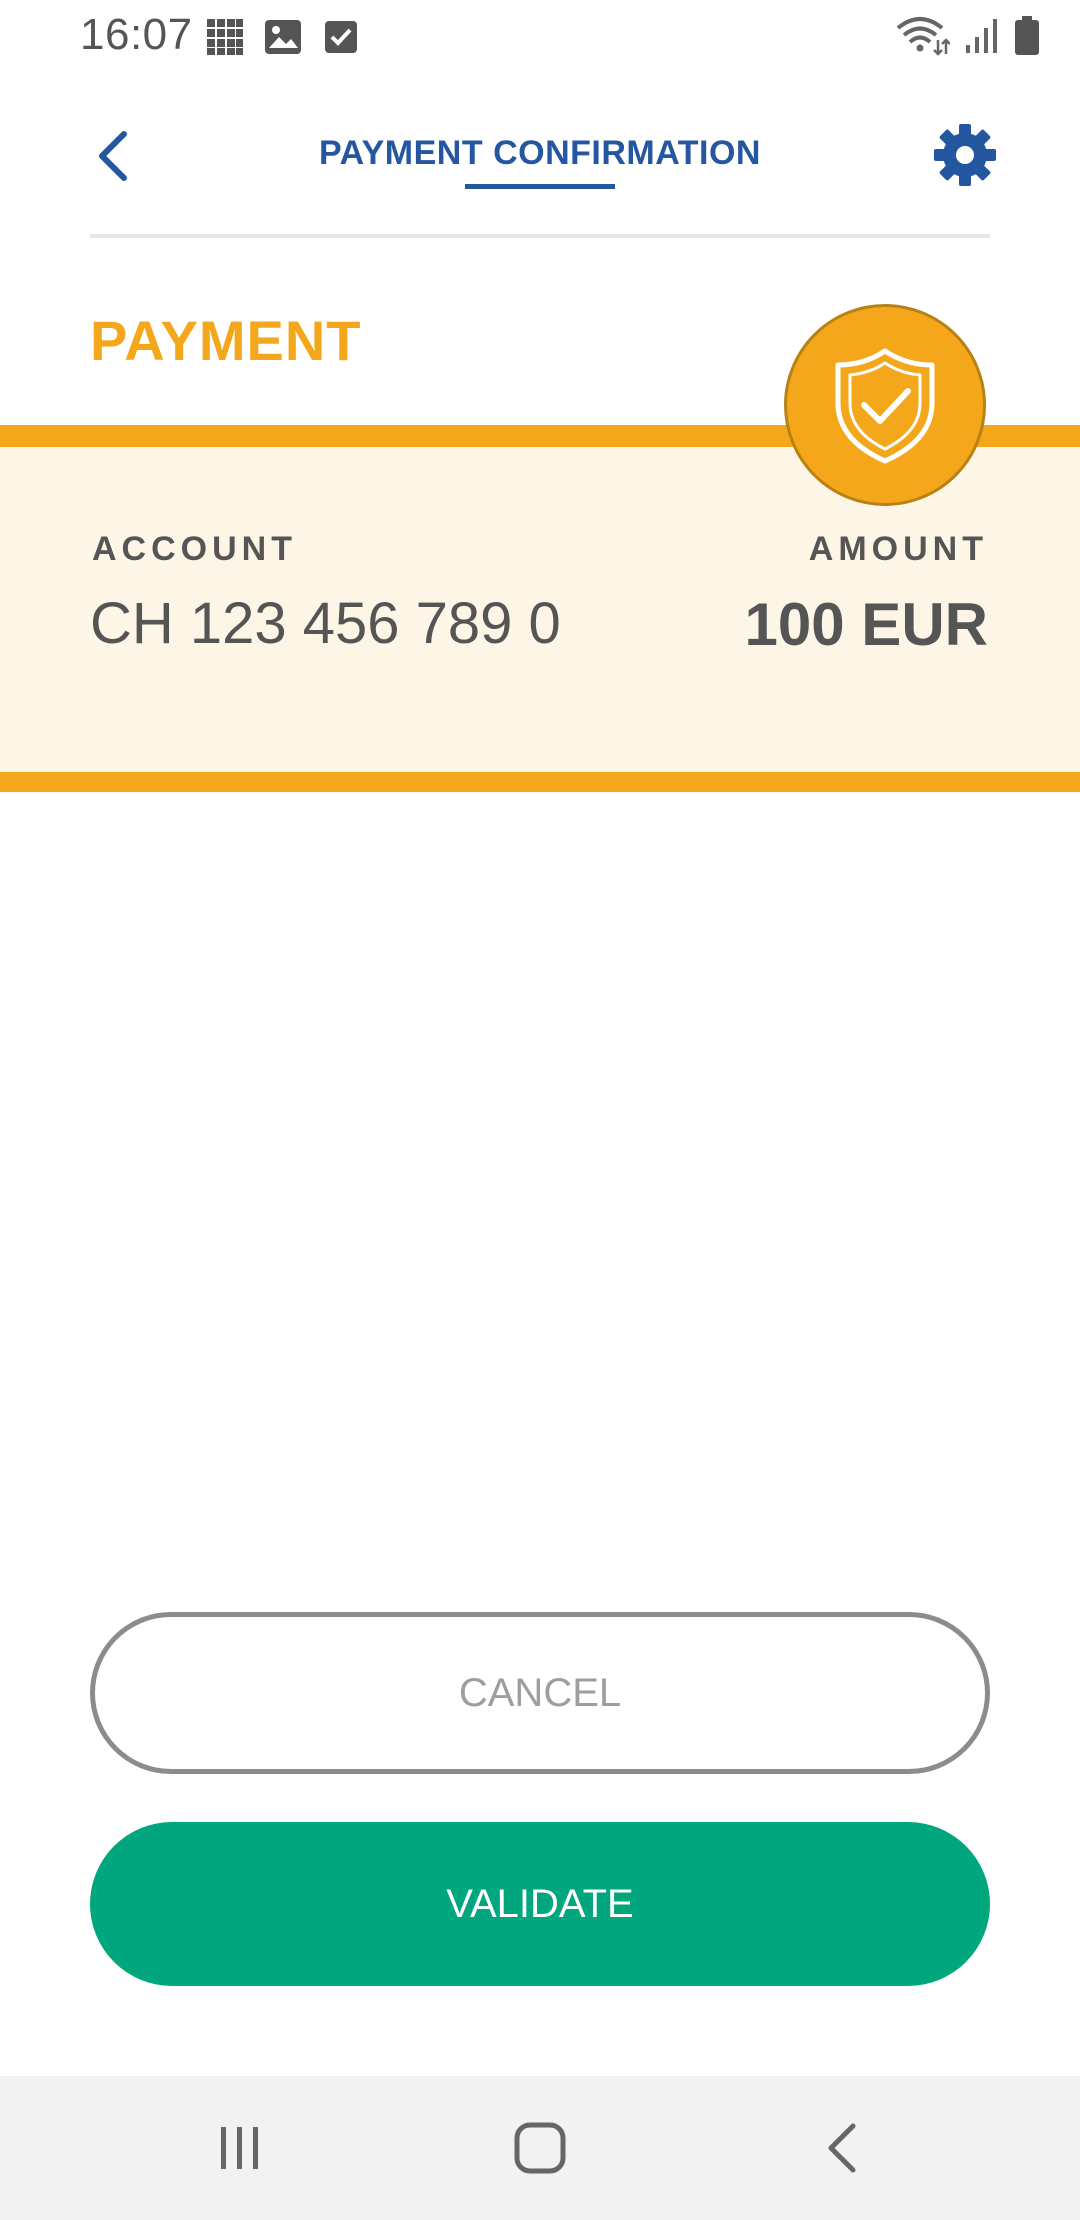  I want to click on shield-check-icon, so click(885, 406).